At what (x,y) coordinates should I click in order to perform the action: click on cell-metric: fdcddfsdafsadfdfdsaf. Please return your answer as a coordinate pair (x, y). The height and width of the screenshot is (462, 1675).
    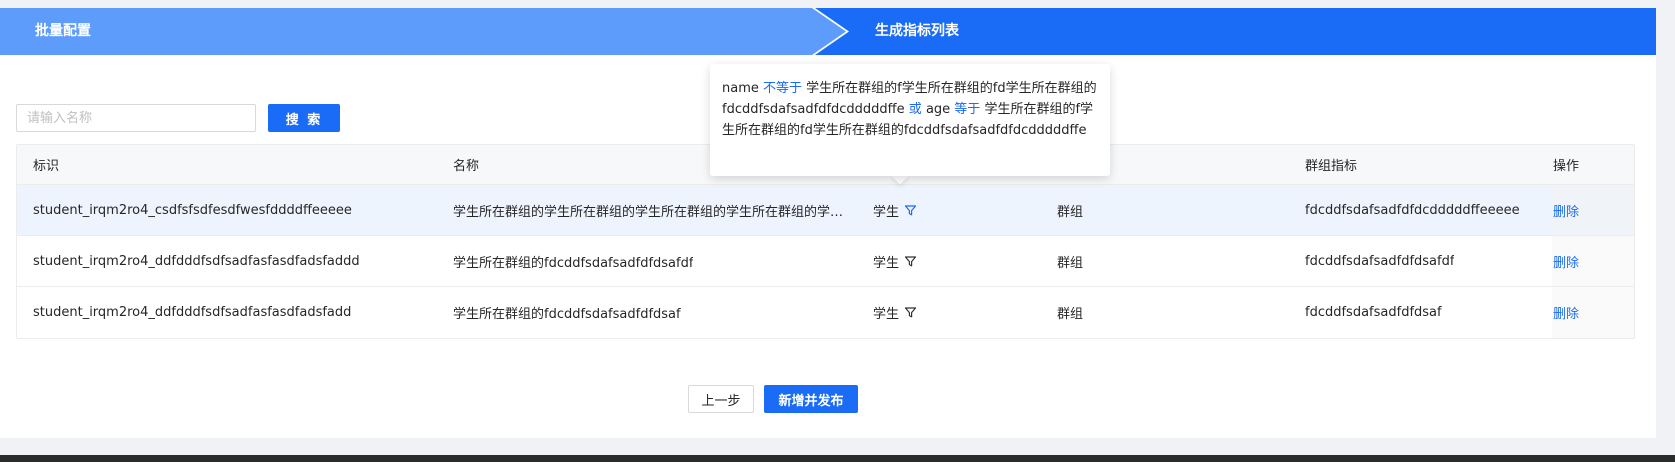
    Looking at the image, I should click on (1373, 312).